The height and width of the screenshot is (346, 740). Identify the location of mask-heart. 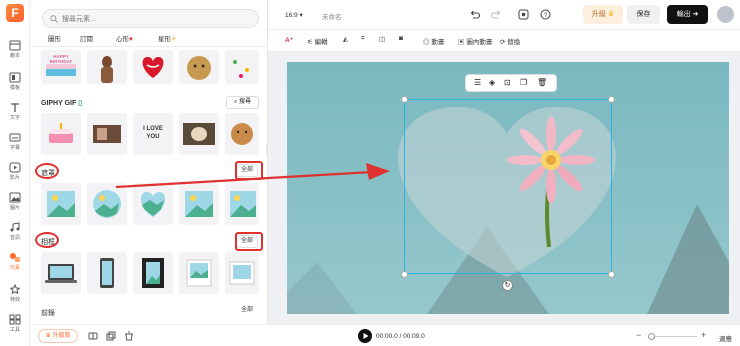
(153, 204).